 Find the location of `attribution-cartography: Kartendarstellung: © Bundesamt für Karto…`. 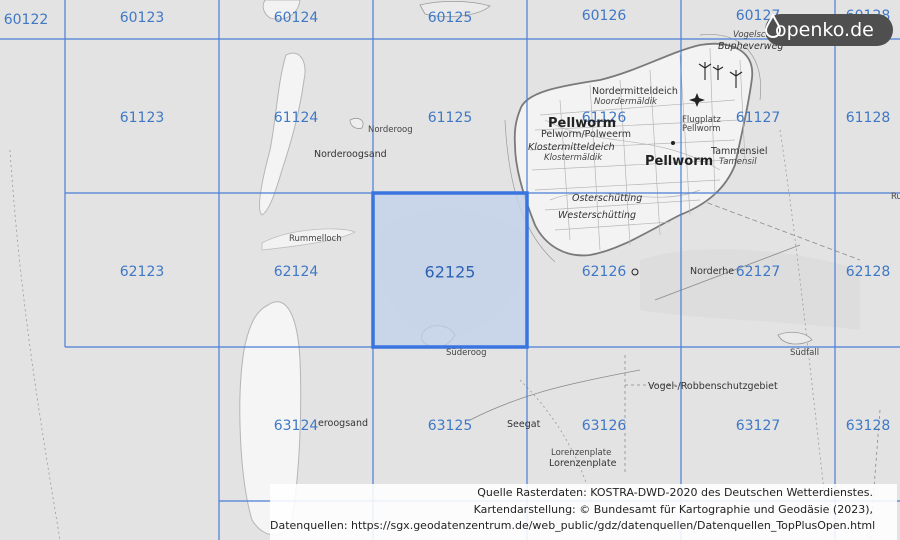

attribution-cartography: Kartendarstellung: © Bundesamt für Karto… is located at coordinates (673, 509).